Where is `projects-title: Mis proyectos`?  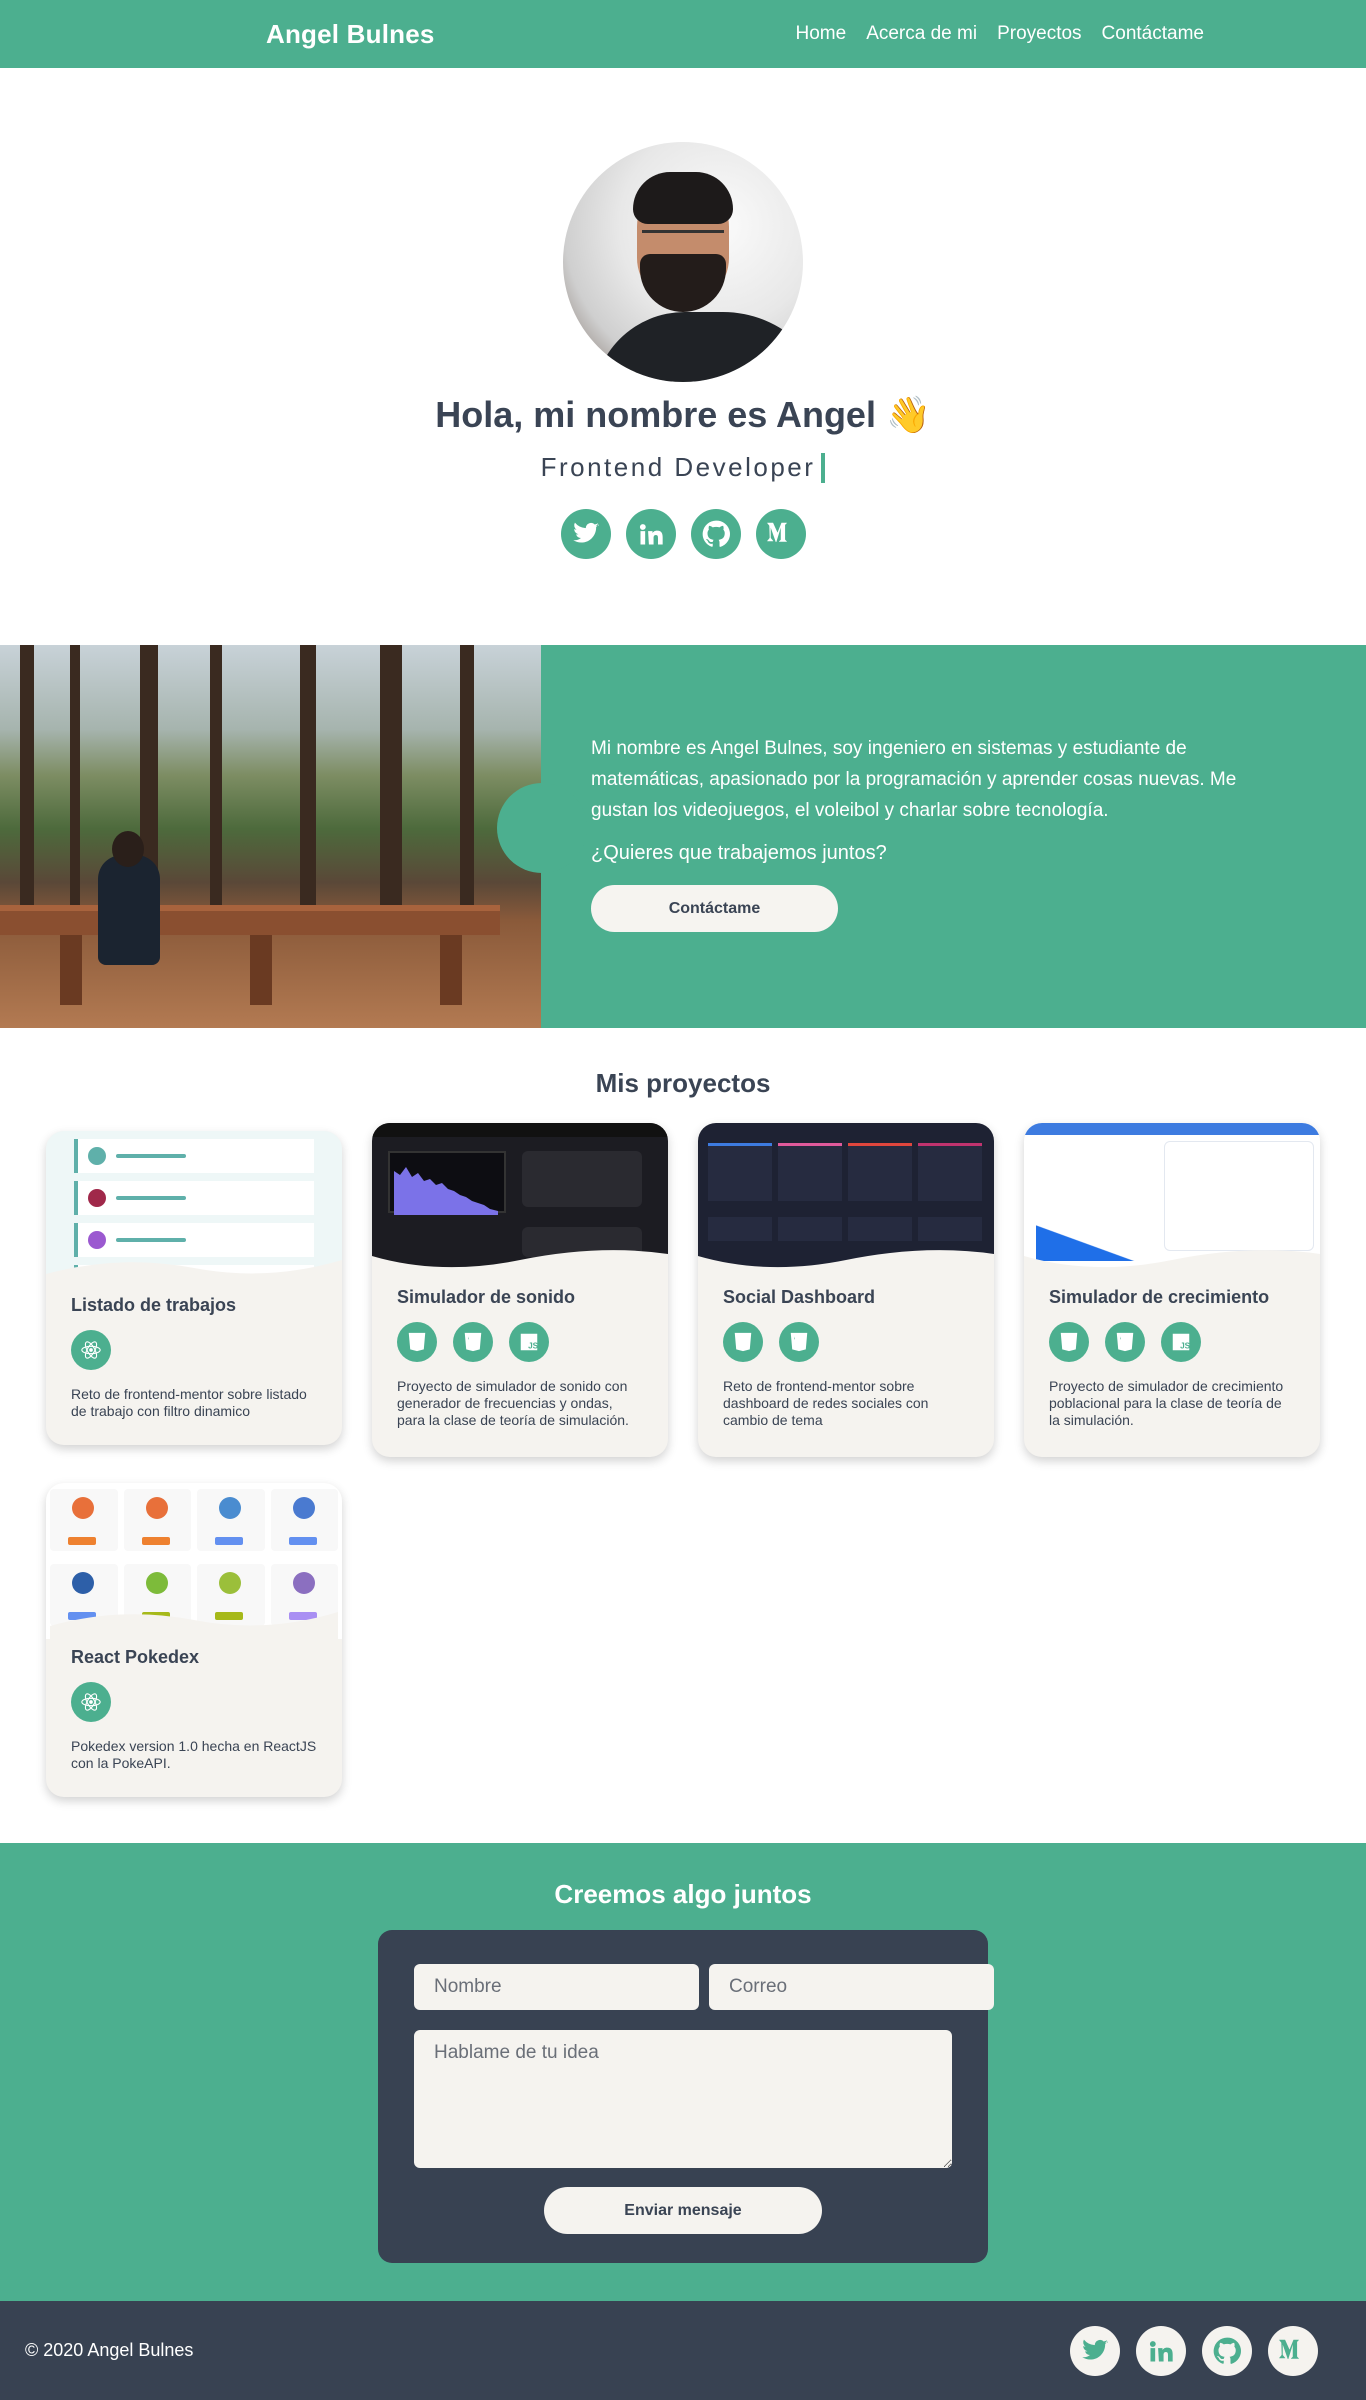 projects-title: Mis proyectos is located at coordinates (683, 1083).